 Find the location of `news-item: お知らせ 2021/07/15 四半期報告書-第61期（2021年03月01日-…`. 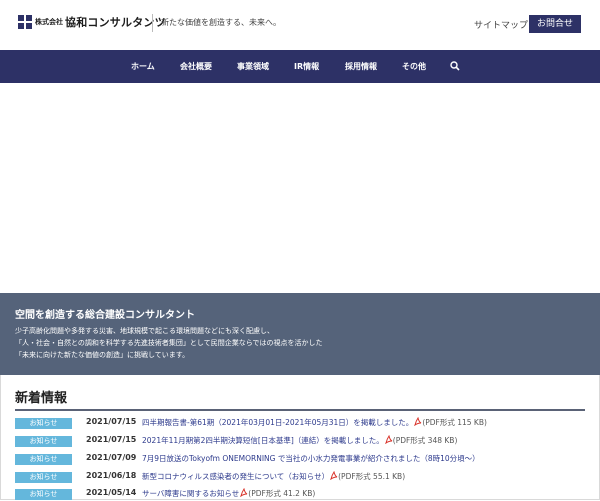

news-item: お知らせ 2021/07/15 四半期報告書-第61期（2021年03月01日-… is located at coordinates (300, 423).